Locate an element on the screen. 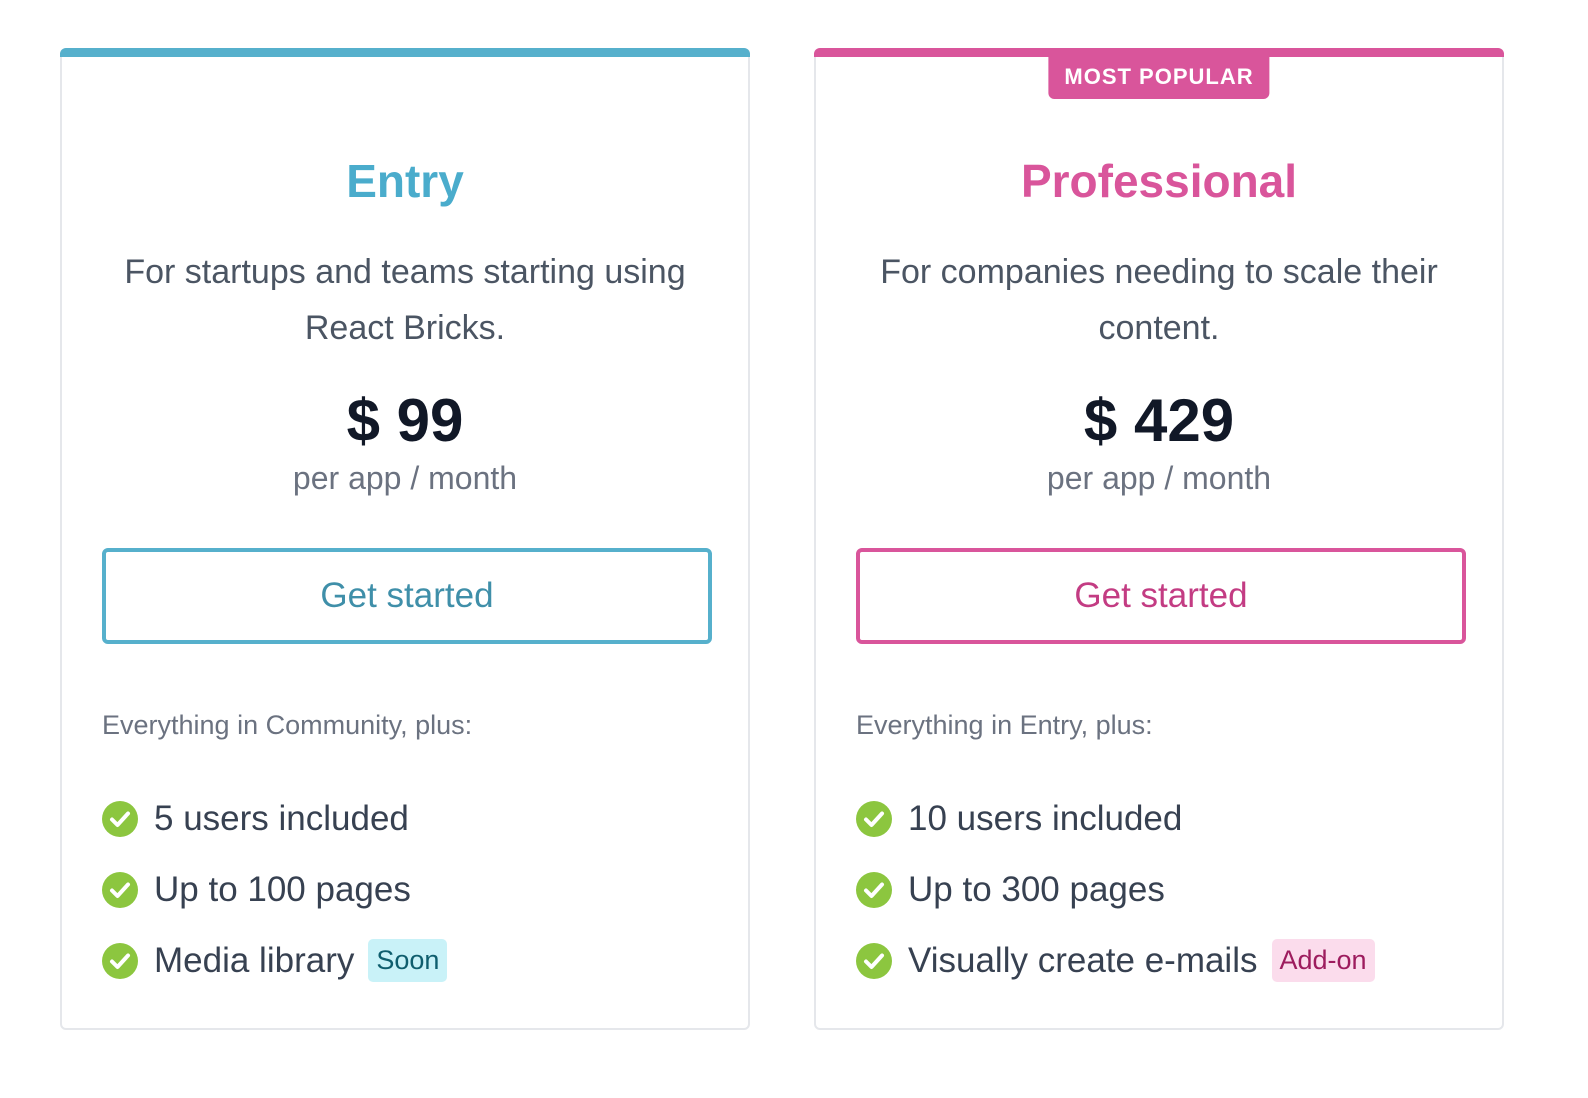  feature-label: Media library is located at coordinates (254, 960).